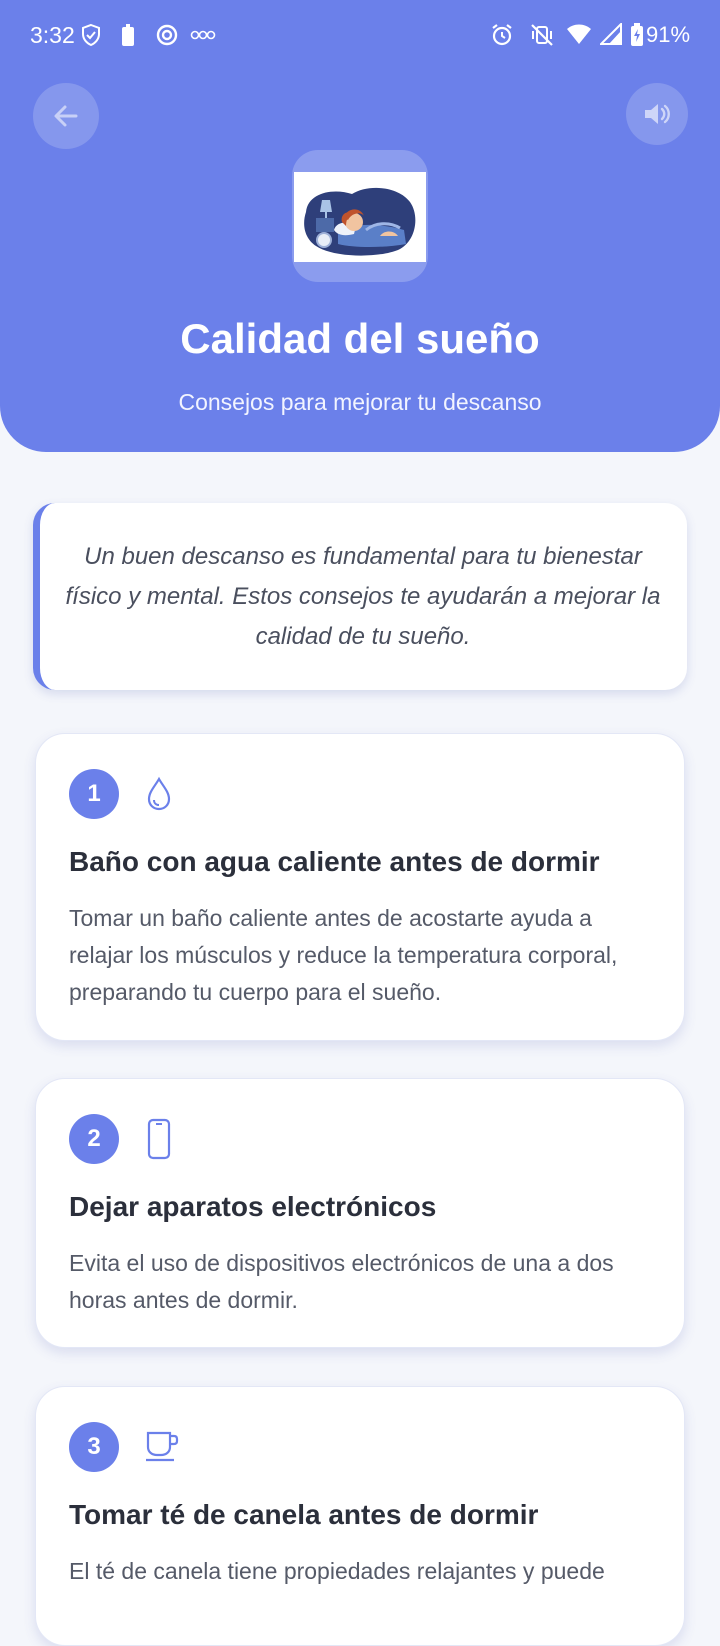  Describe the element at coordinates (579, 34) in the screenshot. I see `wifi-icon` at that location.